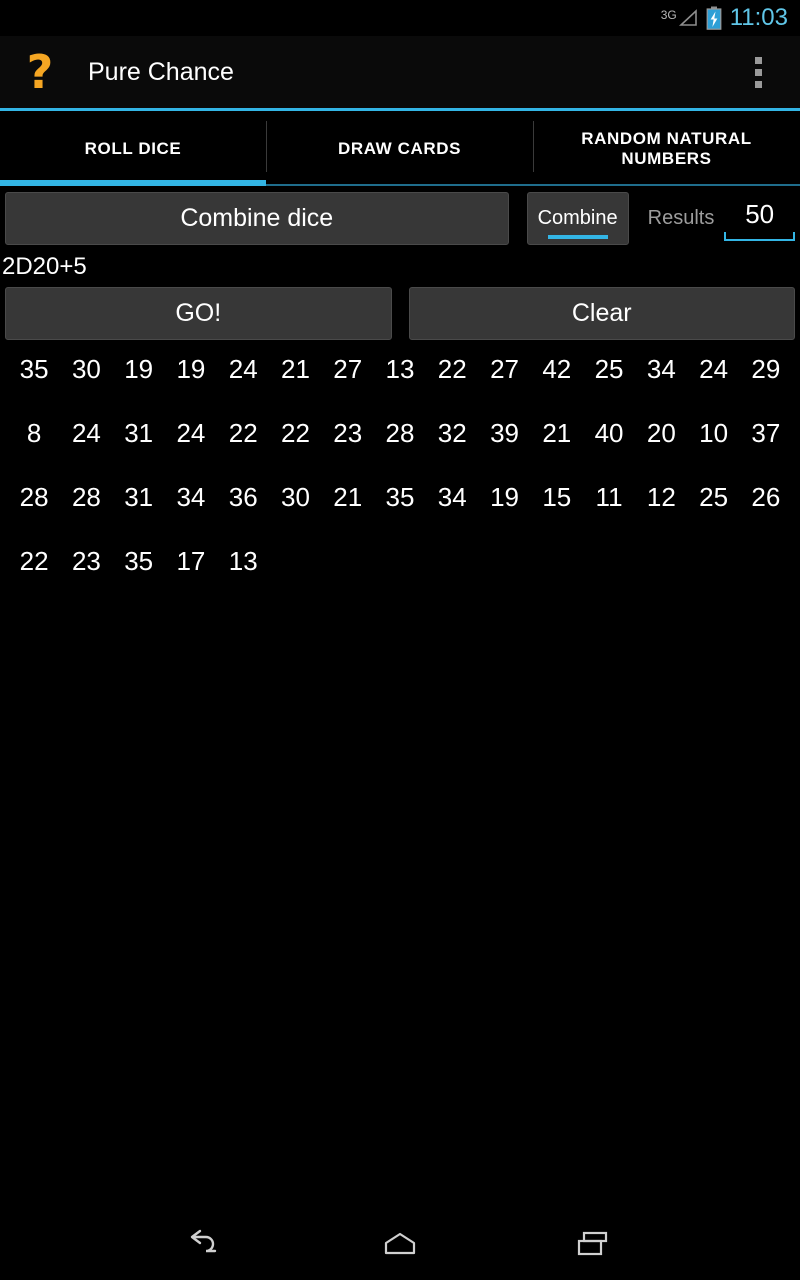 Image resolution: width=800 pixels, height=1280 pixels. I want to click on clear-button-label: Clear, so click(601, 313).